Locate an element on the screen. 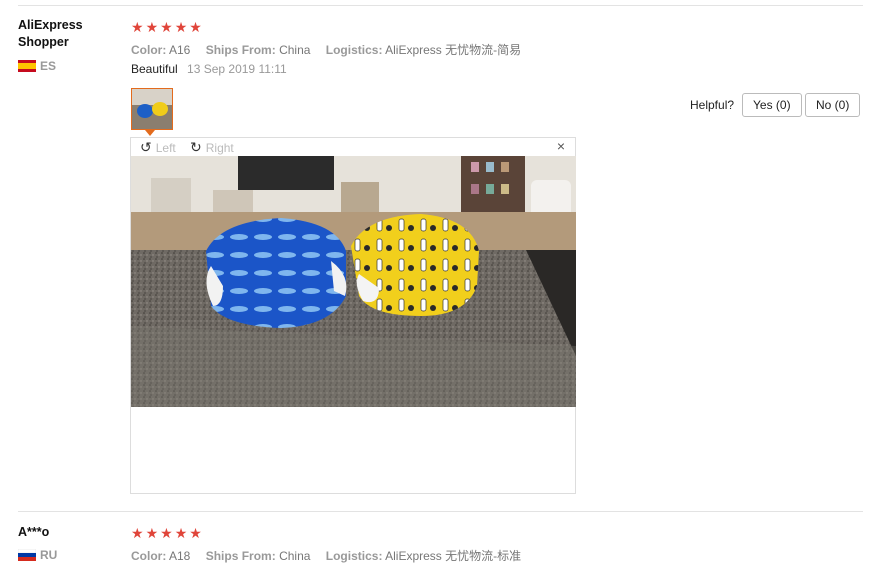  flag-es-icon is located at coordinates (27, 66).